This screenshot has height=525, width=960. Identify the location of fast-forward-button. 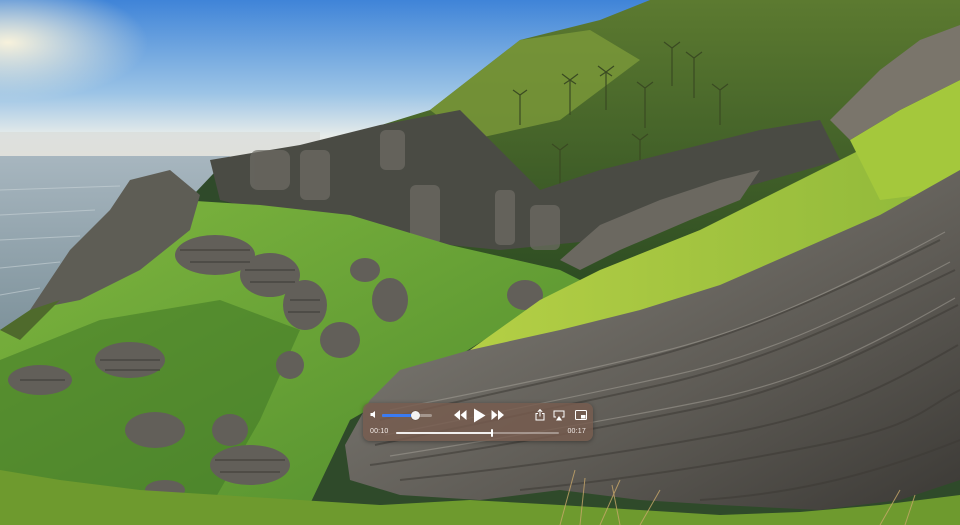
(497, 415).